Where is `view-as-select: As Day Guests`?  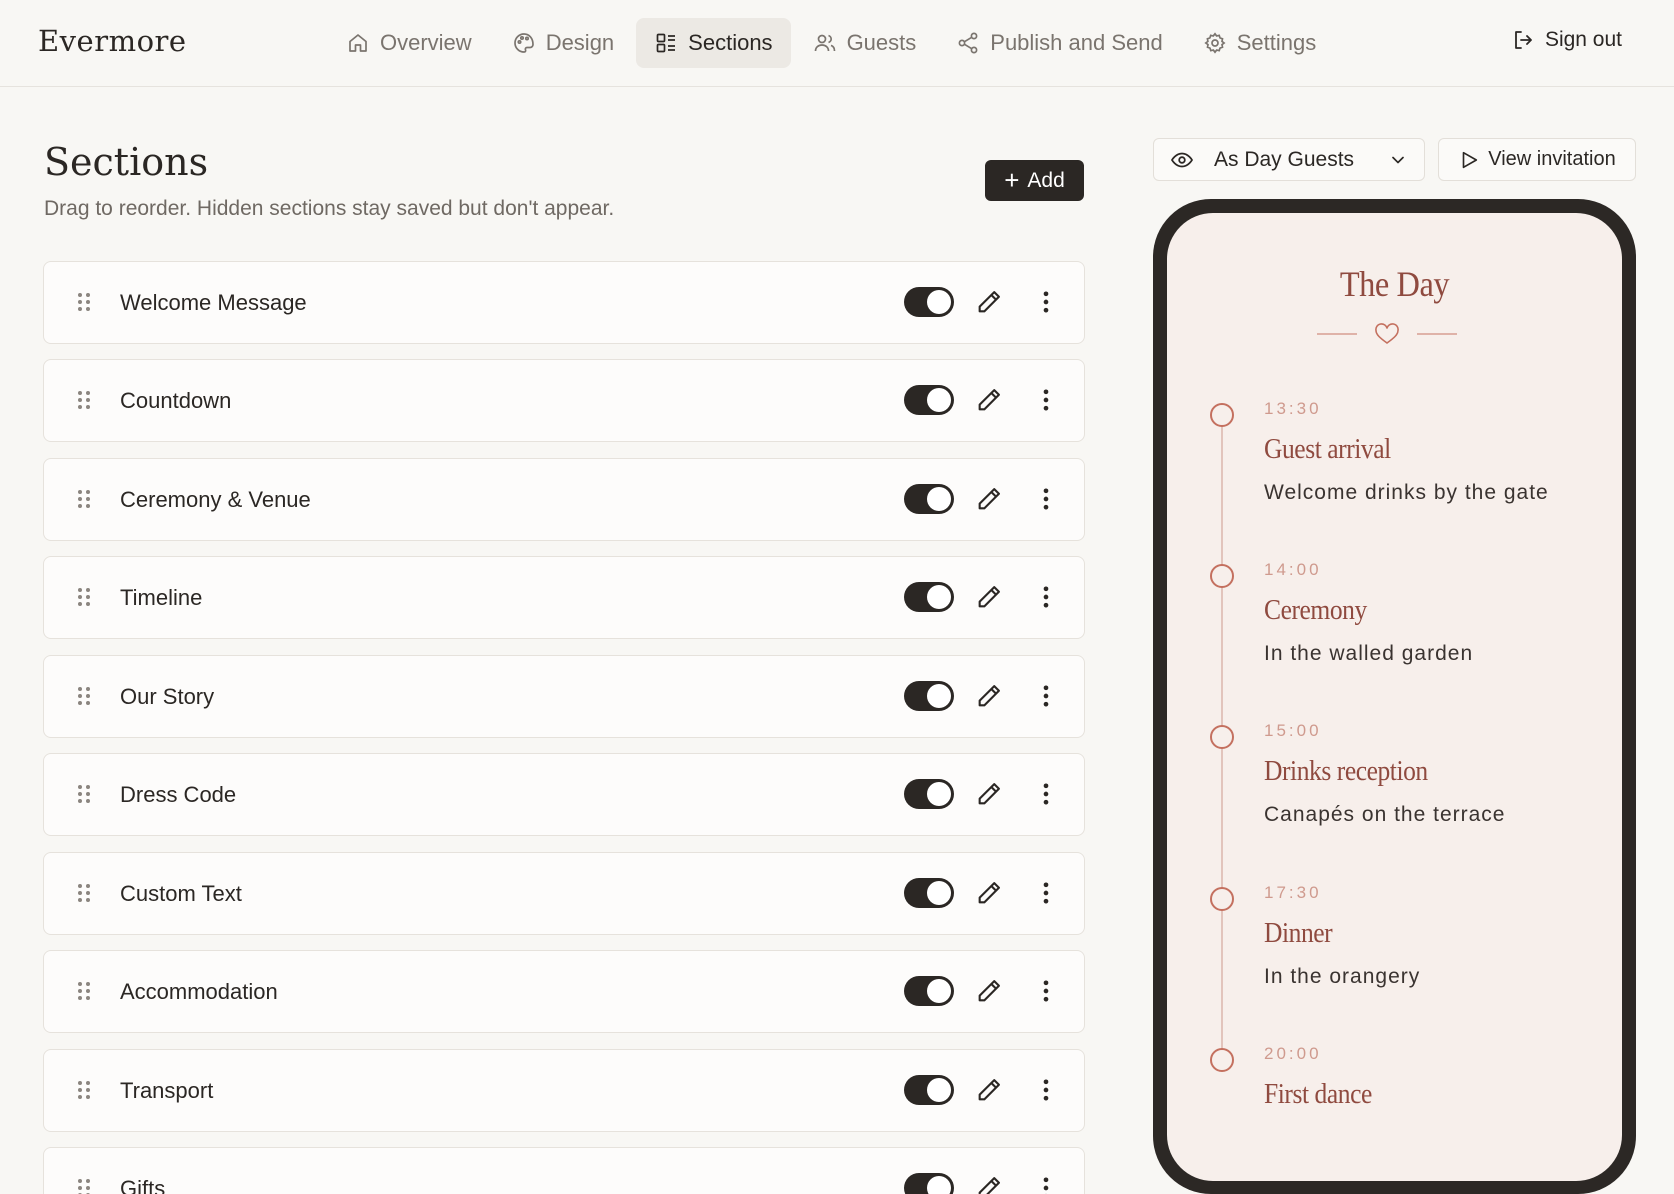
view-as-select: As Day Guests is located at coordinates (1289, 159).